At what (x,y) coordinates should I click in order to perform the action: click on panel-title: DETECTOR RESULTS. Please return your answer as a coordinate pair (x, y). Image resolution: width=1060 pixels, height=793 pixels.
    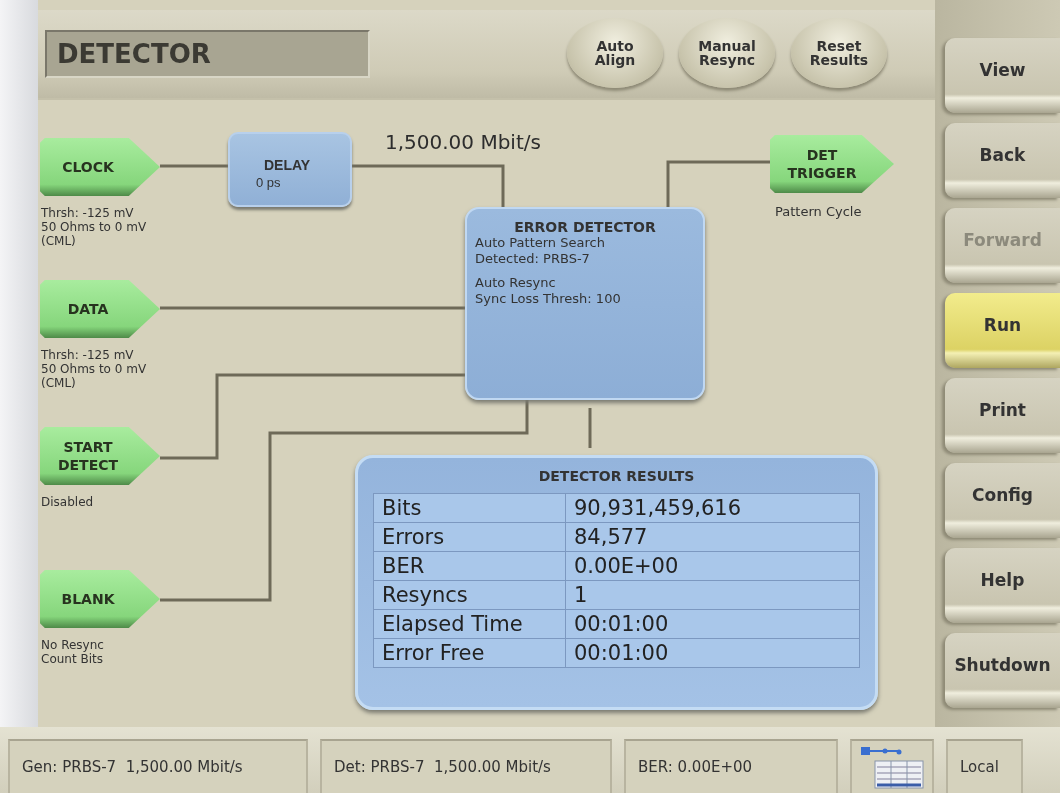
    Looking at the image, I should click on (616, 476).